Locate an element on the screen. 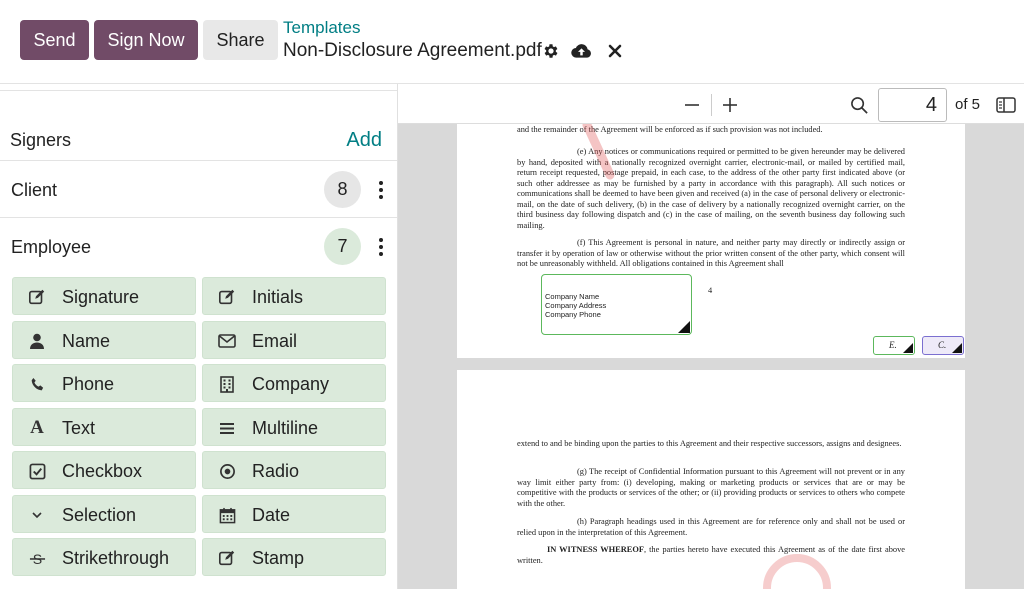 This screenshot has width=1024, height=589. field-label: Email is located at coordinates (275, 341).